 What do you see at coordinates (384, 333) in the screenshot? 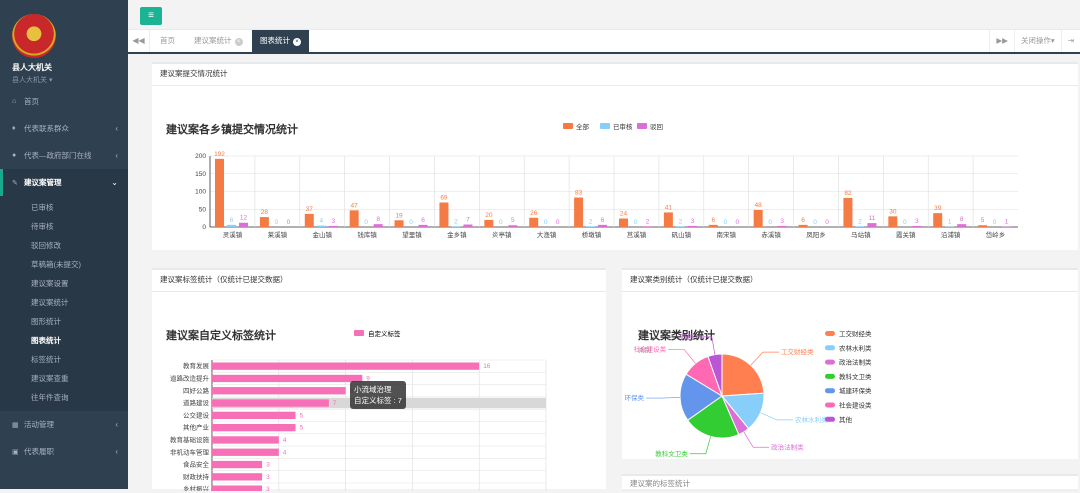
I see `legend-label: 自定义标签` at bounding box center [384, 333].